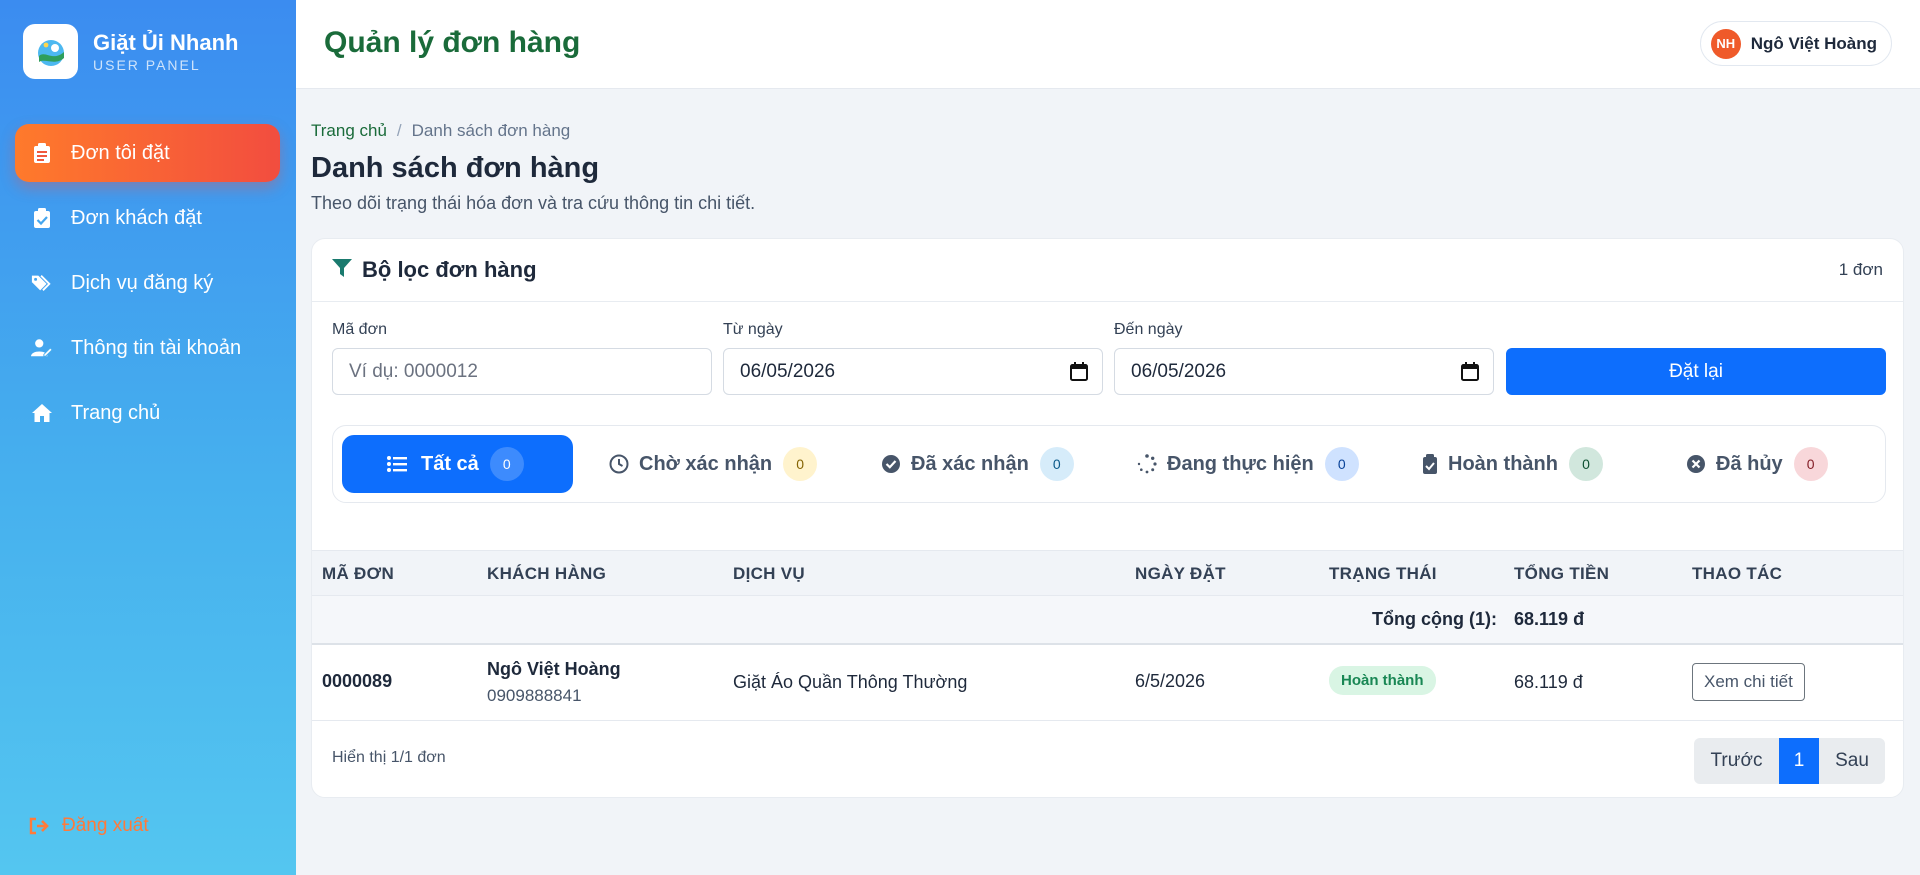 The width and height of the screenshot is (1920, 875). I want to click on filter-card-title: Bộ lọc đơn hàng, so click(449, 269).